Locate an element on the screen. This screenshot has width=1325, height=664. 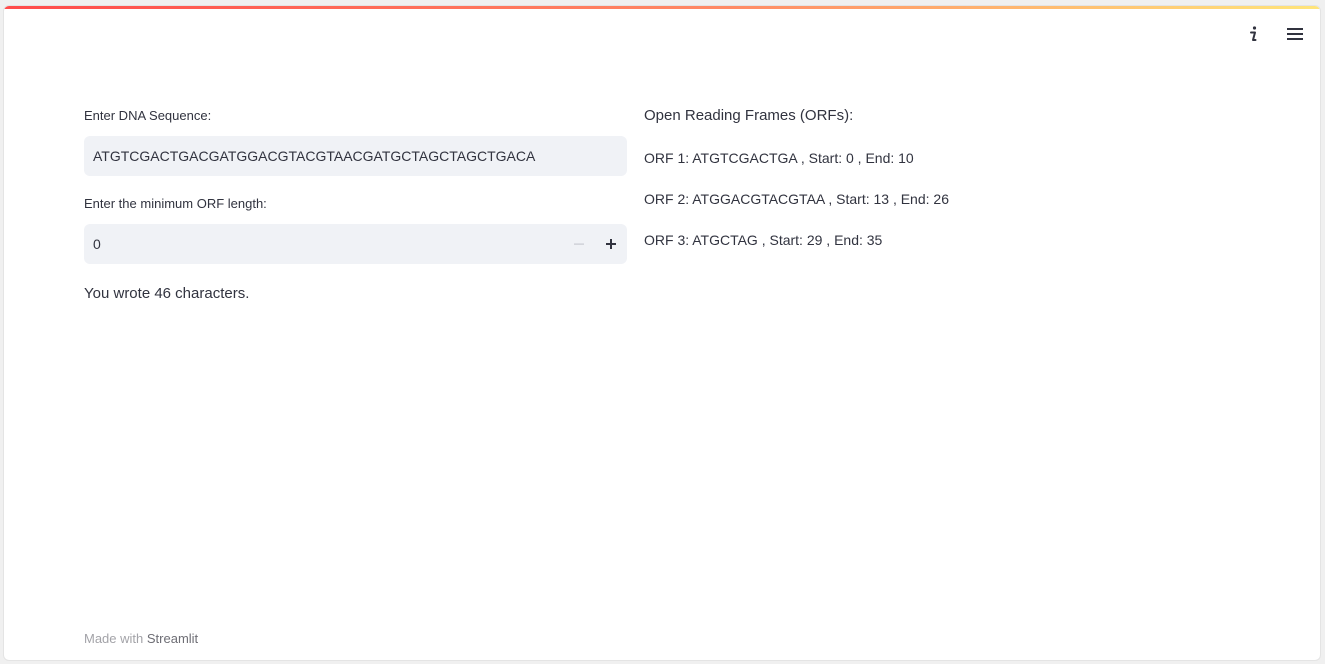
min-orf-length-label: Enter the minimum ORF length: is located at coordinates (175, 203).